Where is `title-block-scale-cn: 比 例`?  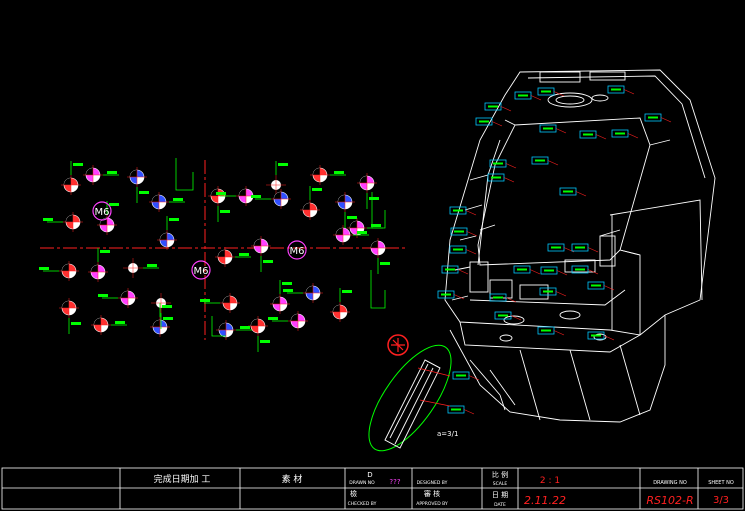
title-block-scale-cn: 比 例 is located at coordinates (500, 474).